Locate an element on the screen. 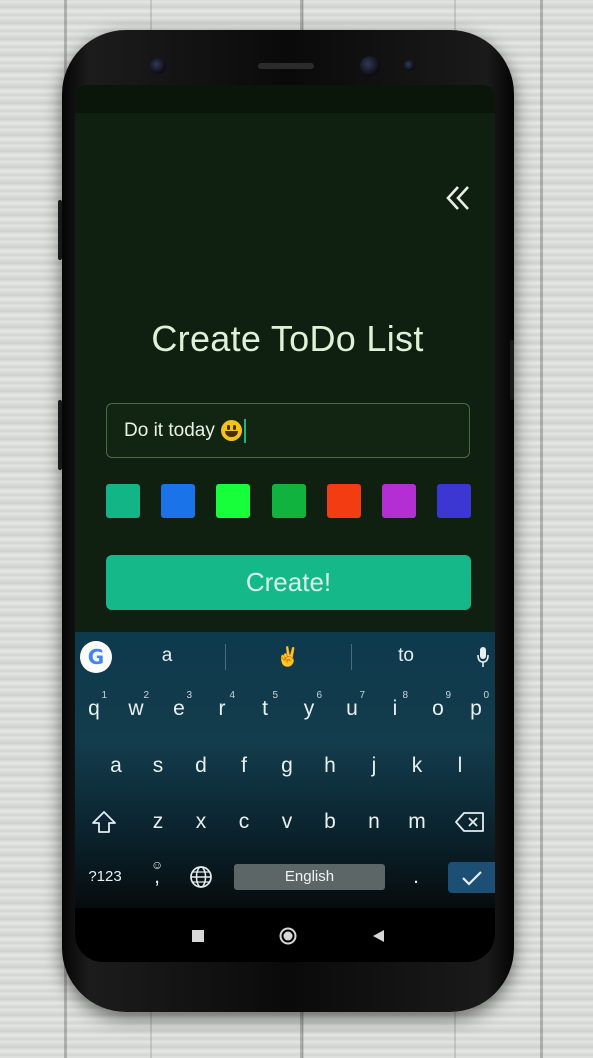 This screenshot has height=1058, width=593. key-x: x is located at coordinates (201, 822).